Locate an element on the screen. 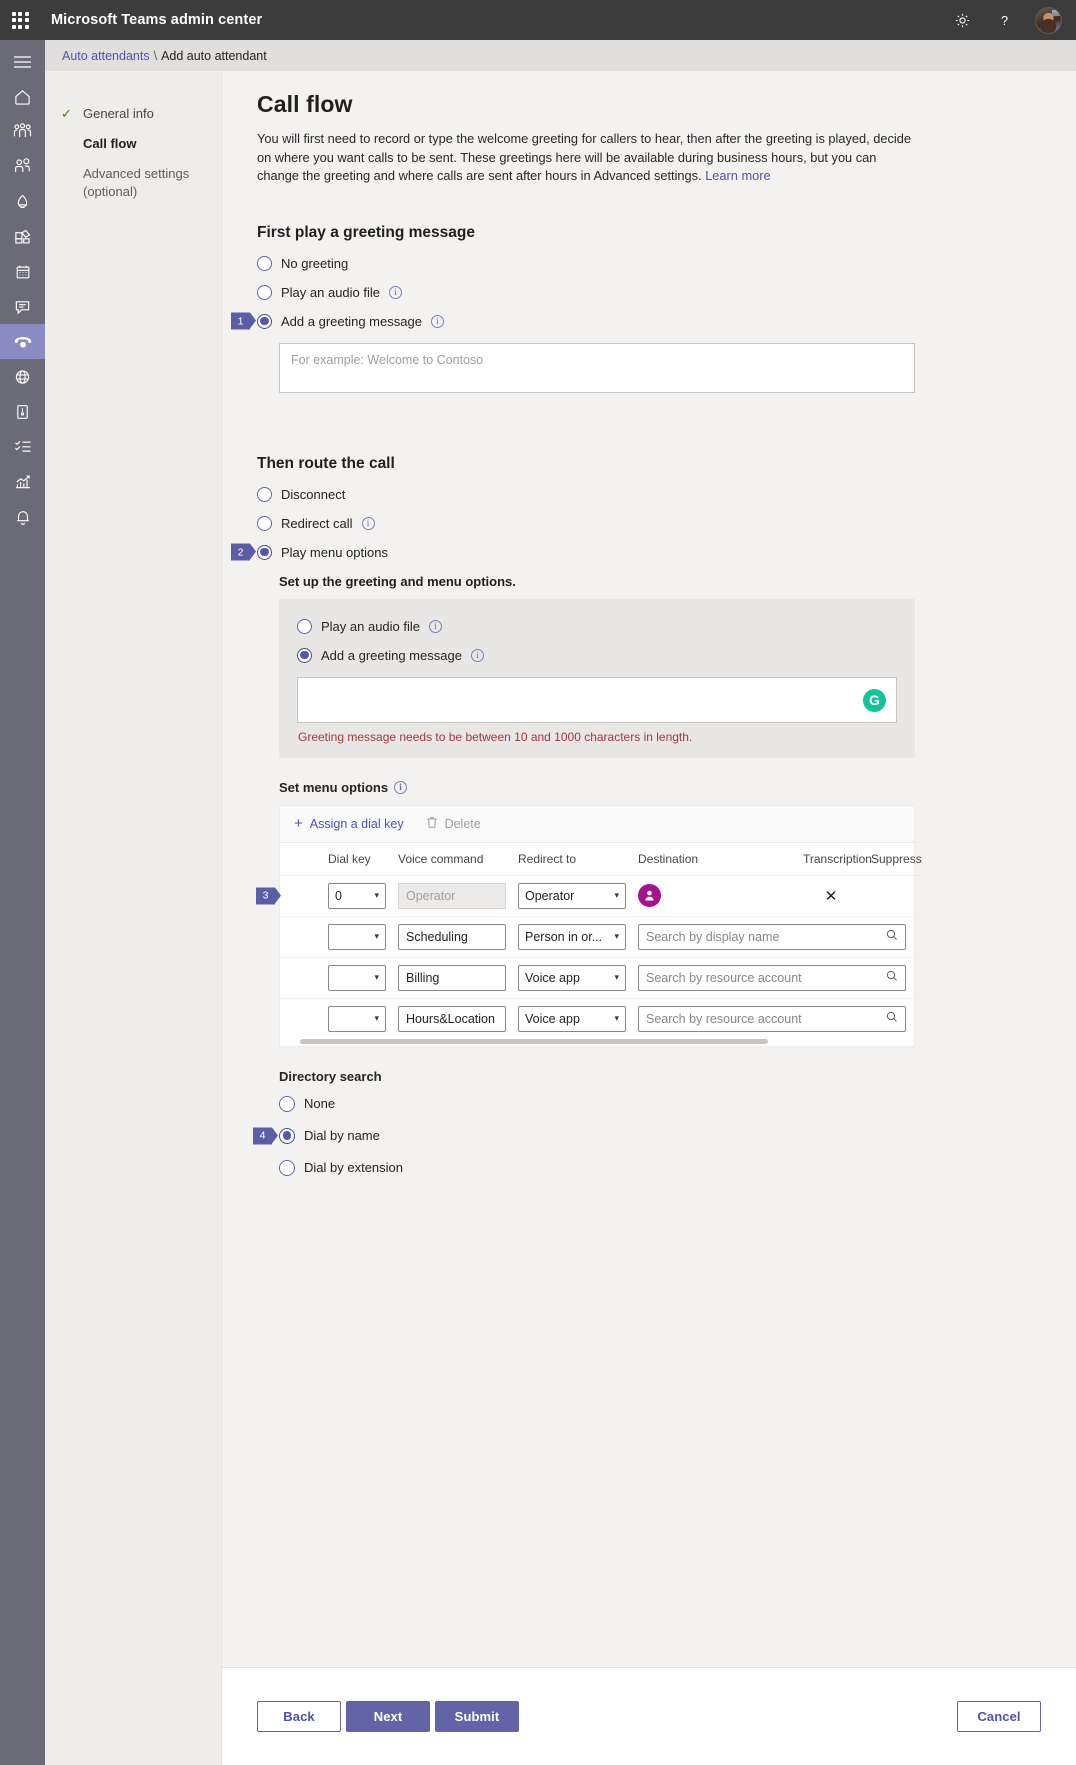 The width and height of the screenshot is (1076, 1765). radio-redirect-call: Redirect call i is located at coordinates (651, 523).